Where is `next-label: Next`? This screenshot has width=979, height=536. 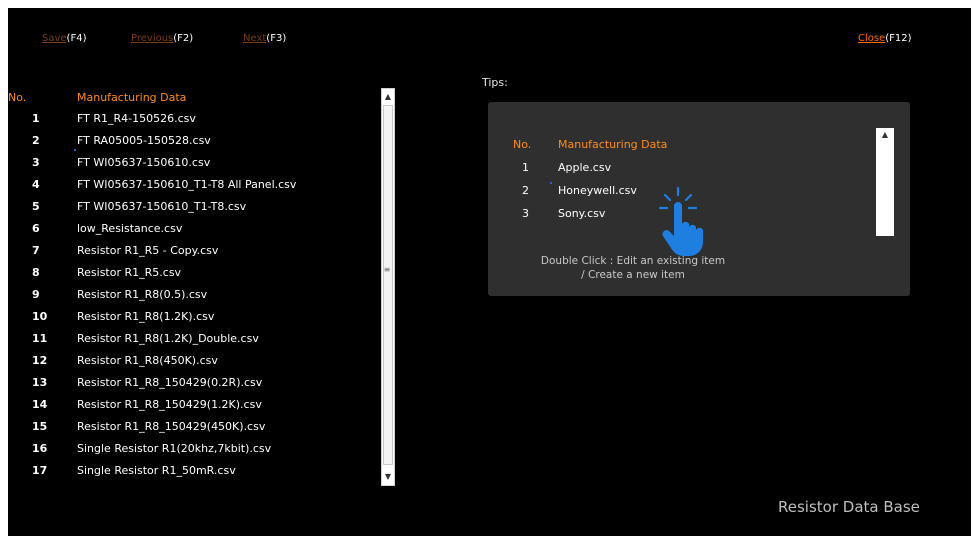
next-label: Next is located at coordinates (255, 38).